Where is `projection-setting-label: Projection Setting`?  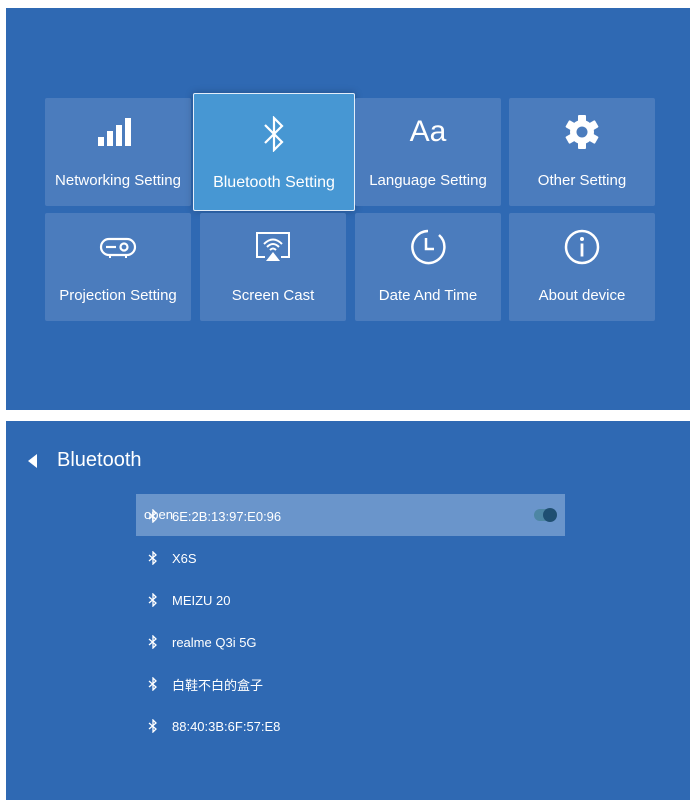
projection-setting-label: Projection Setting is located at coordinates (118, 295).